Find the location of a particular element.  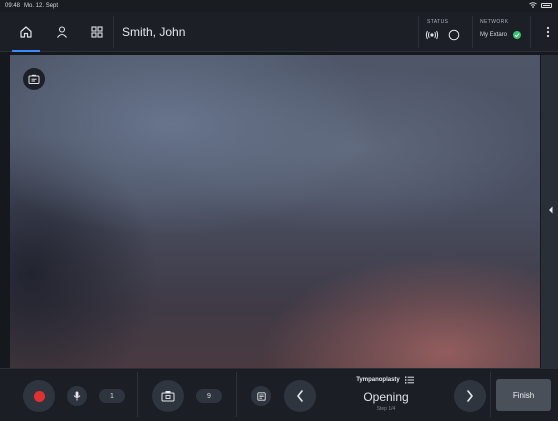

system-status-bar: 09:48 Mo. 12. Sept is located at coordinates (279, 6).